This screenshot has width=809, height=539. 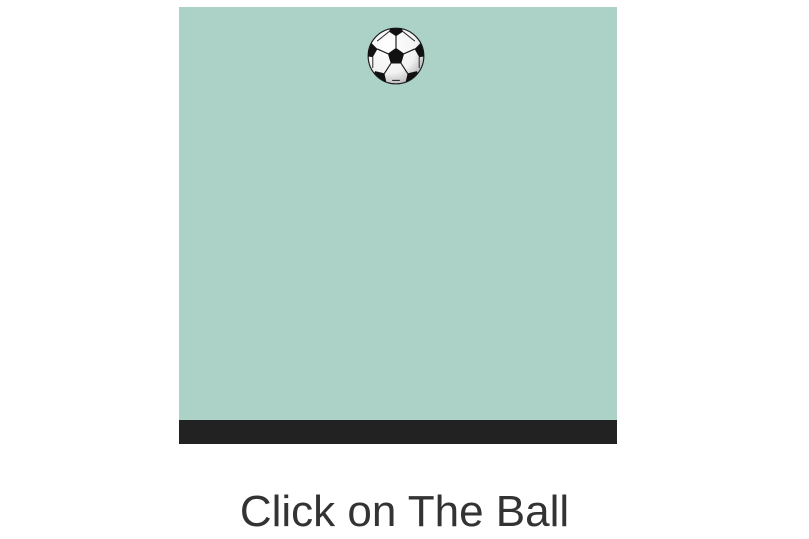 What do you see at coordinates (404, 511) in the screenshot?
I see `instruction-text: Click on The Ball` at bounding box center [404, 511].